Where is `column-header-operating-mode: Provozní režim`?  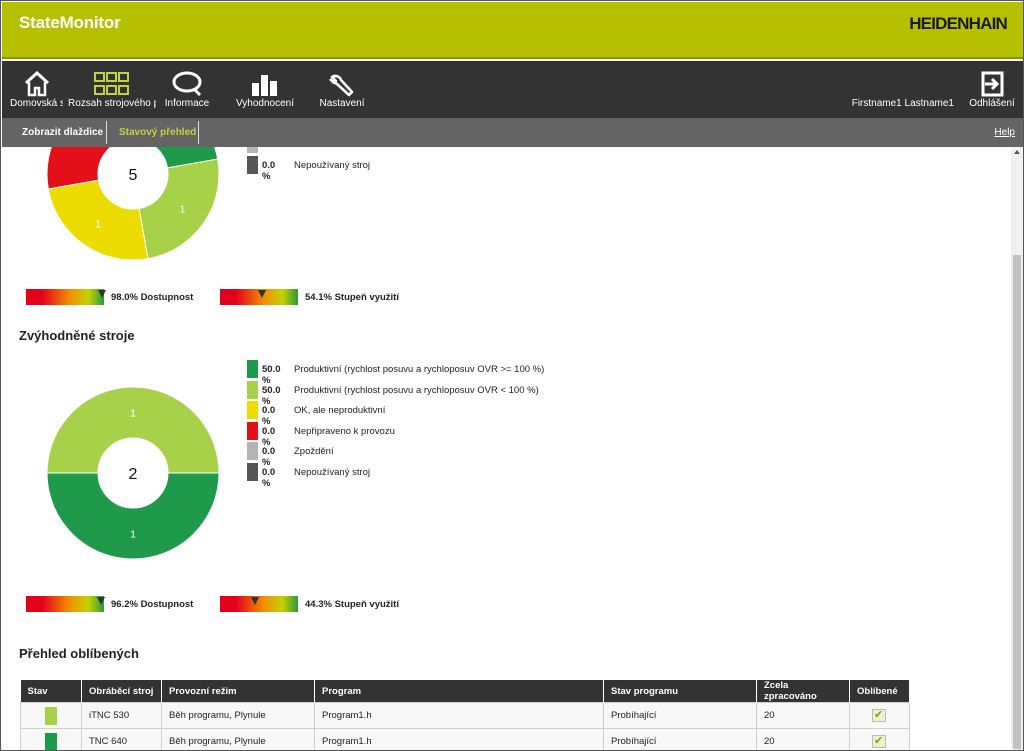
column-header-operating-mode: Provozní režim is located at coordinates (238, 691).